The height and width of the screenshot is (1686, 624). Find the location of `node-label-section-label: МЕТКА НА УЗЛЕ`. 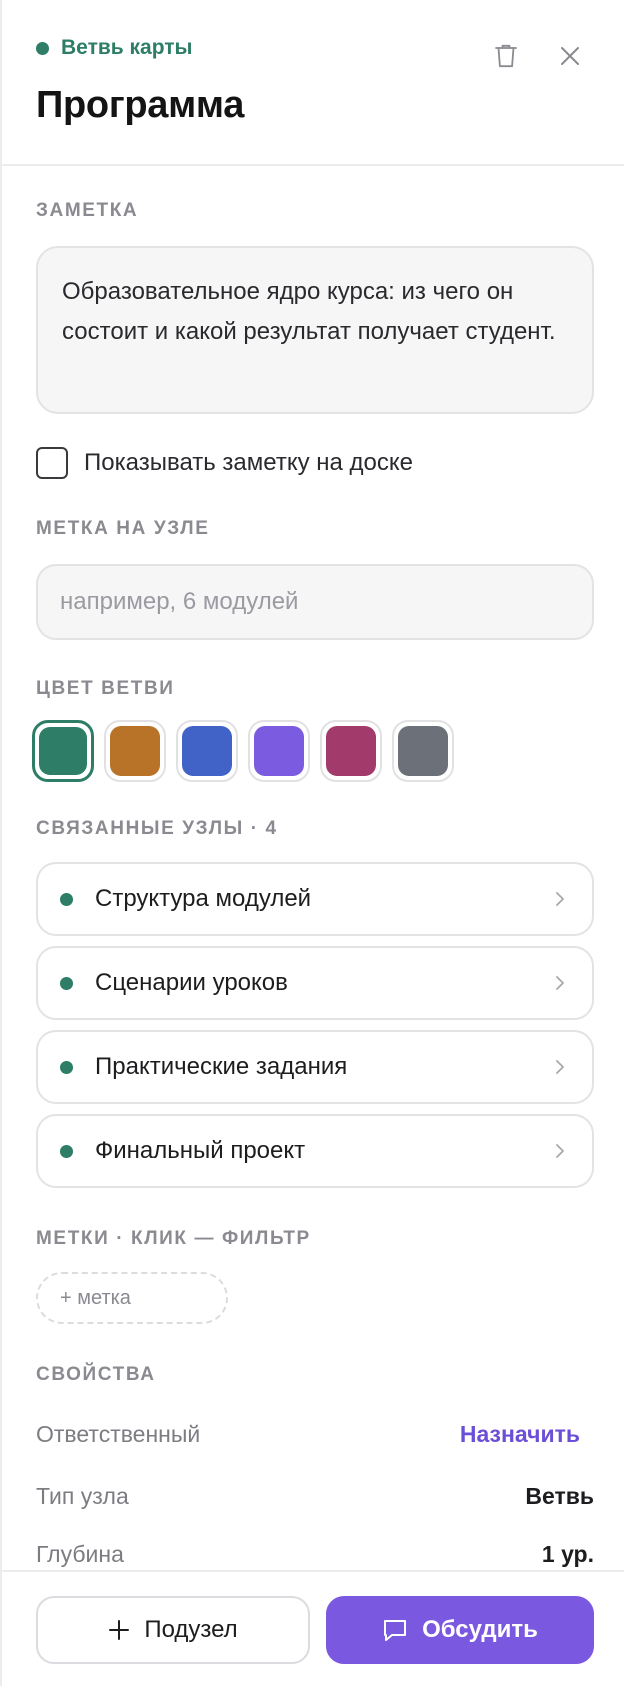

node-label-section-label: МЕТКА НА УЗЛЕ is located at coordinates (123, 528).